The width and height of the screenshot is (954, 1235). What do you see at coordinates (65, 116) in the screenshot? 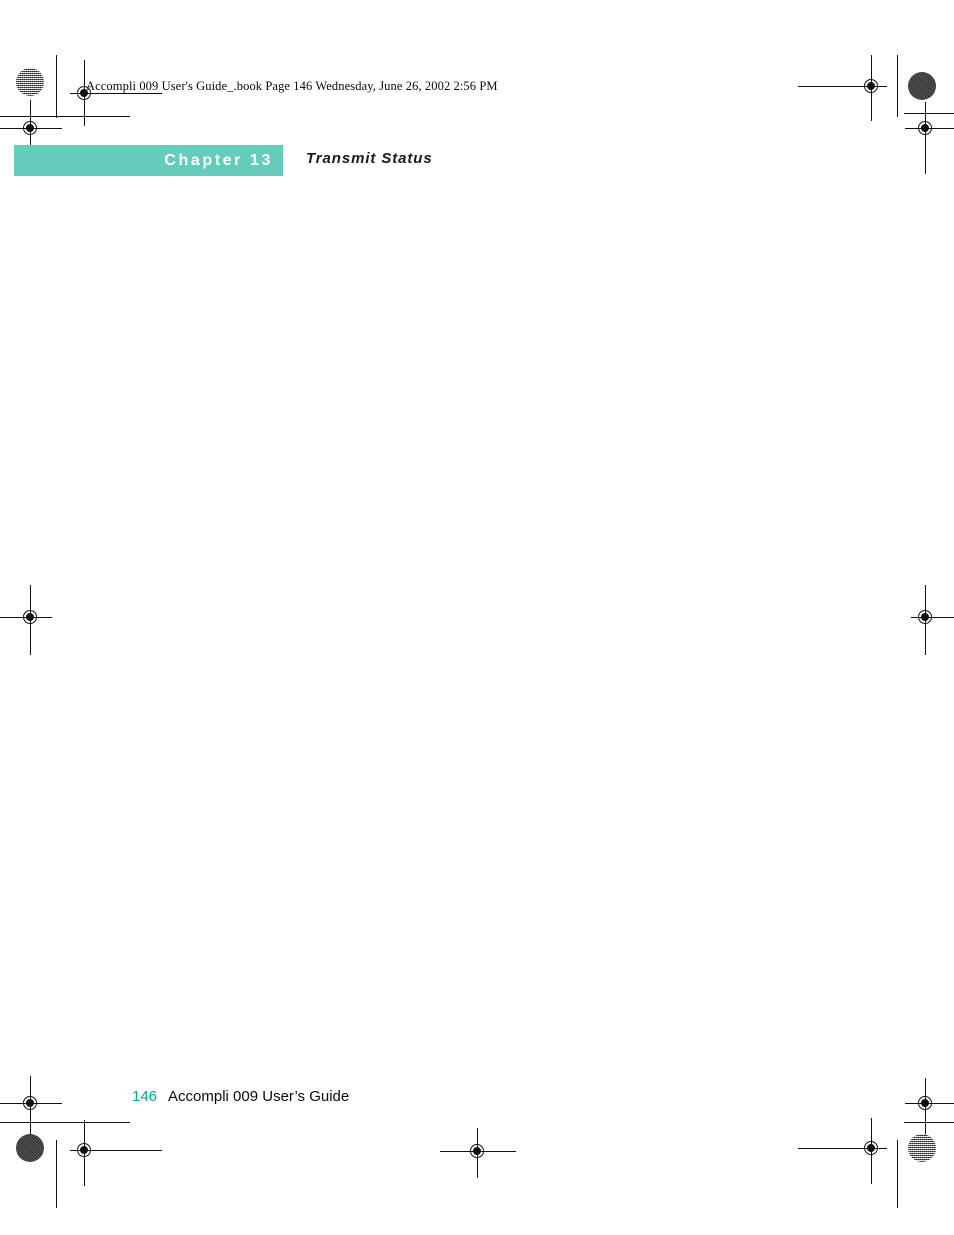
I see `trim-line-top-left` at bounding box center [65, 116].